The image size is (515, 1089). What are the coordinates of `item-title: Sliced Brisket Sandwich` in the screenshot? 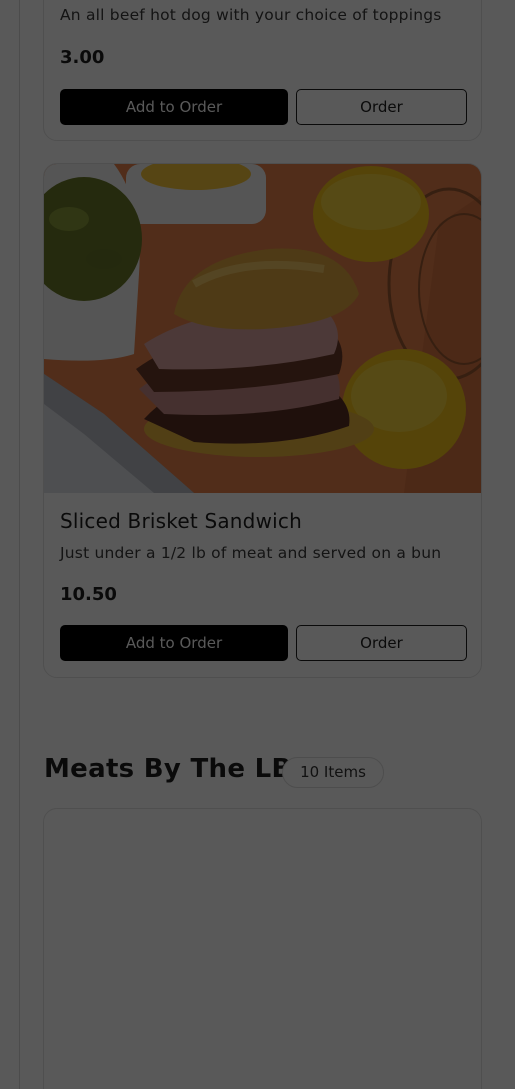 It's located at (181, 521).